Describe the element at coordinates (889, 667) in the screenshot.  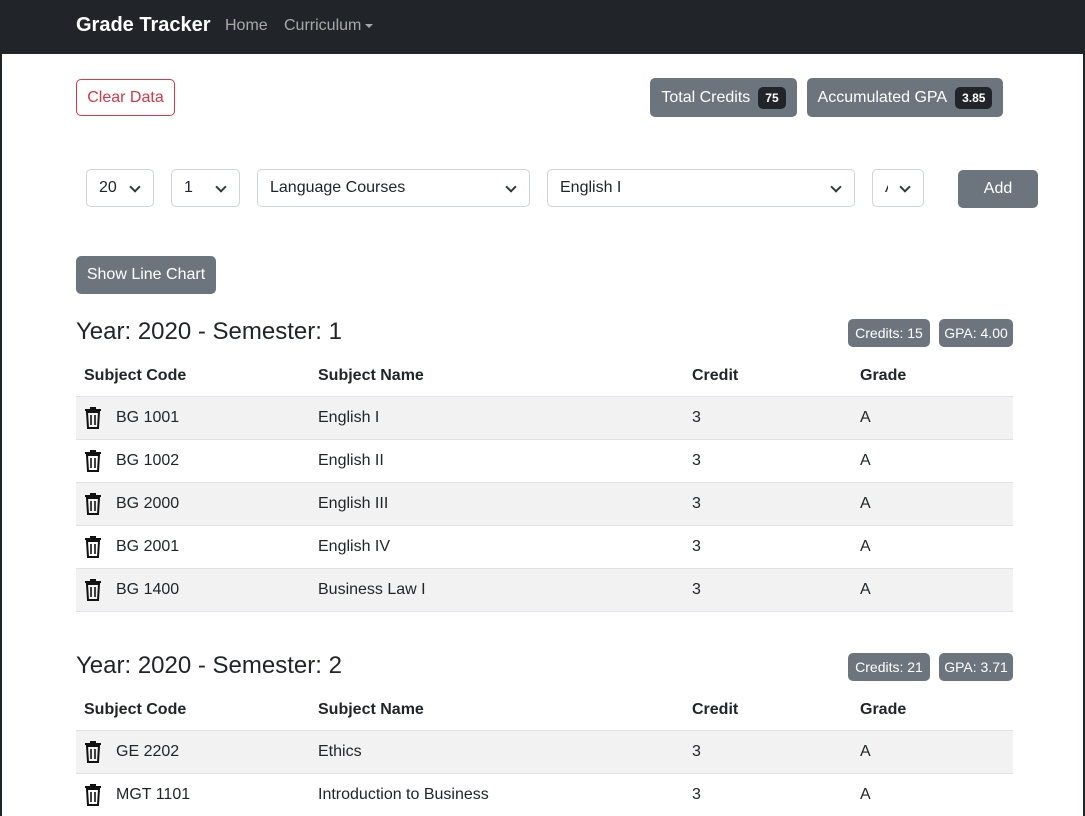
I see `semester-credits-badge: Credits: 21` at that location.